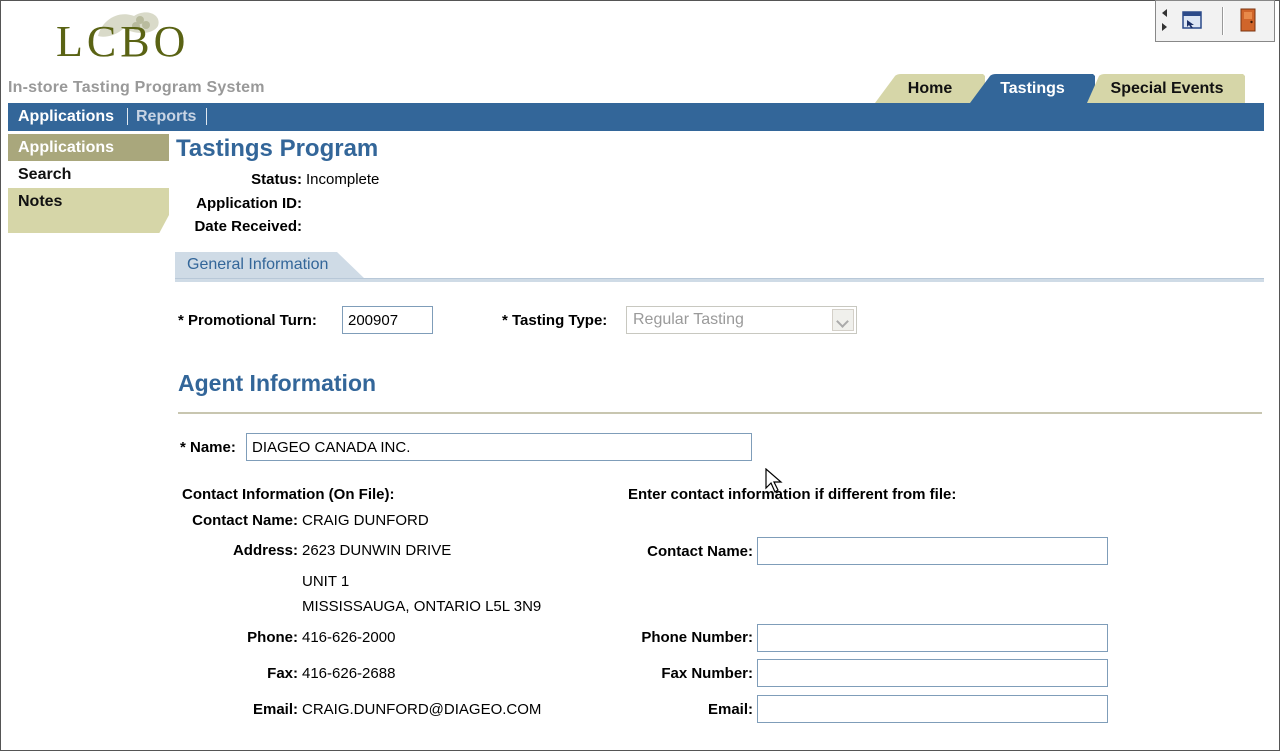 This screenshot has width=1280, height=751. What do you see at coordinates (277, 148) in the screenshot?
I see `page-title: Tastings Program` at bounding box center [277, 148].